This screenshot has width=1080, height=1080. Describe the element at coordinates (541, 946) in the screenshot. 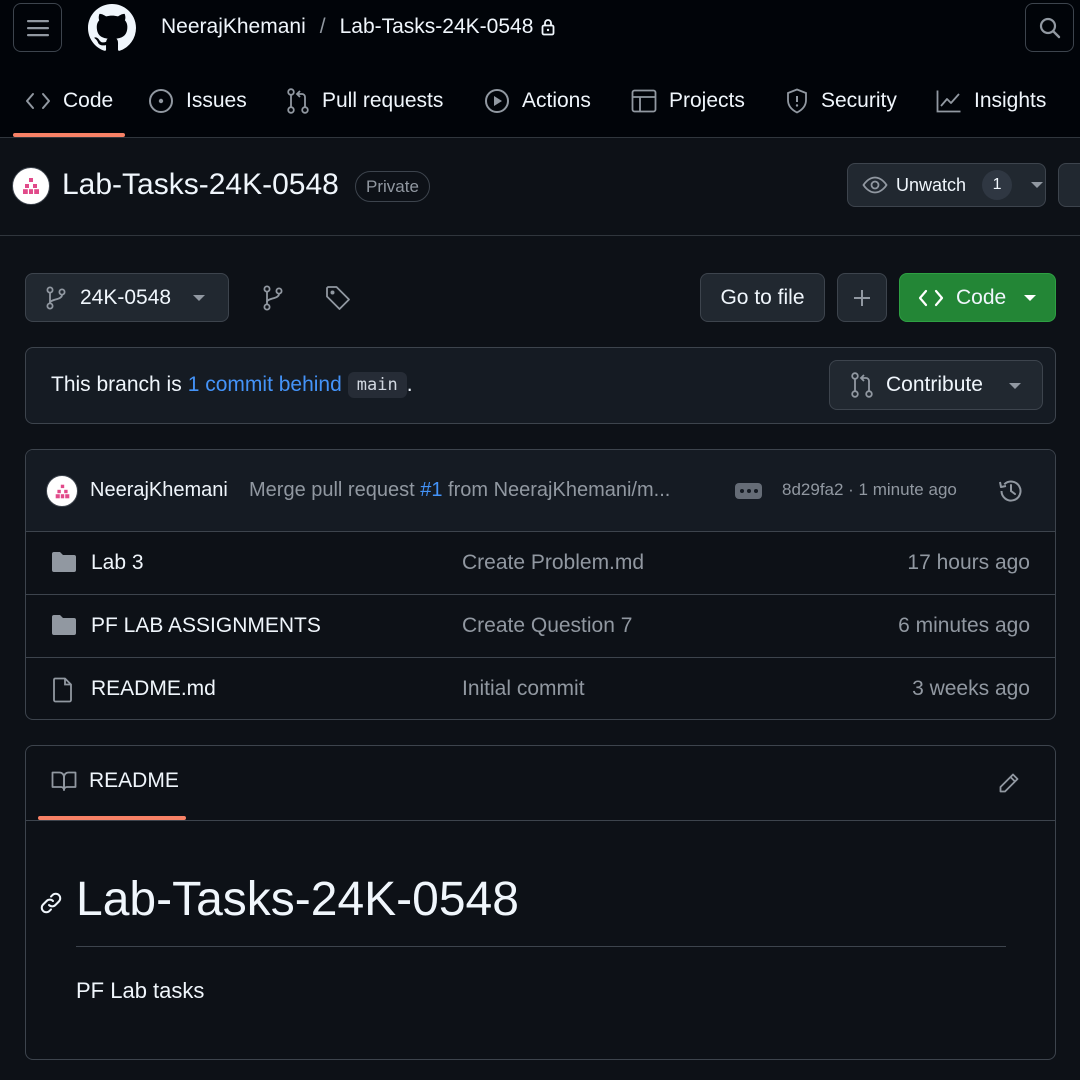

I see `divider` at that location.